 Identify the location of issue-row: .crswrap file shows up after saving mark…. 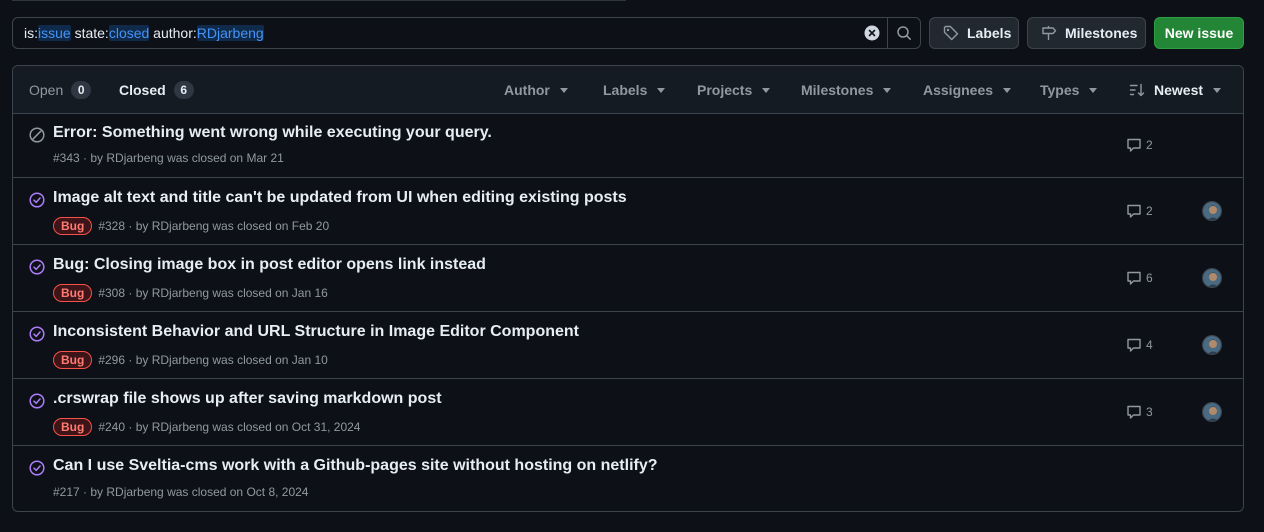
(628, 412).